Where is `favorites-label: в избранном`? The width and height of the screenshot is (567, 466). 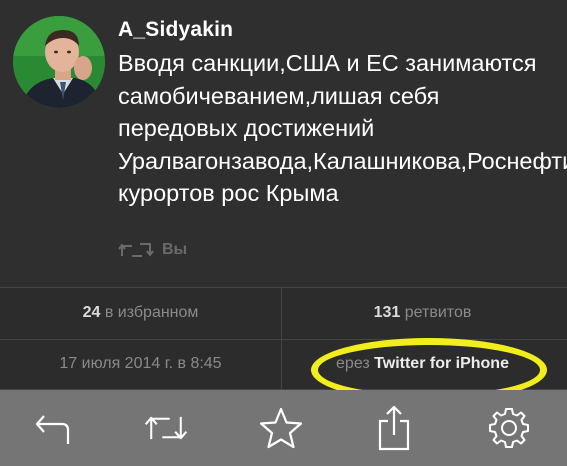
favorites-label: в избранном is located at coordinates (149, 312).